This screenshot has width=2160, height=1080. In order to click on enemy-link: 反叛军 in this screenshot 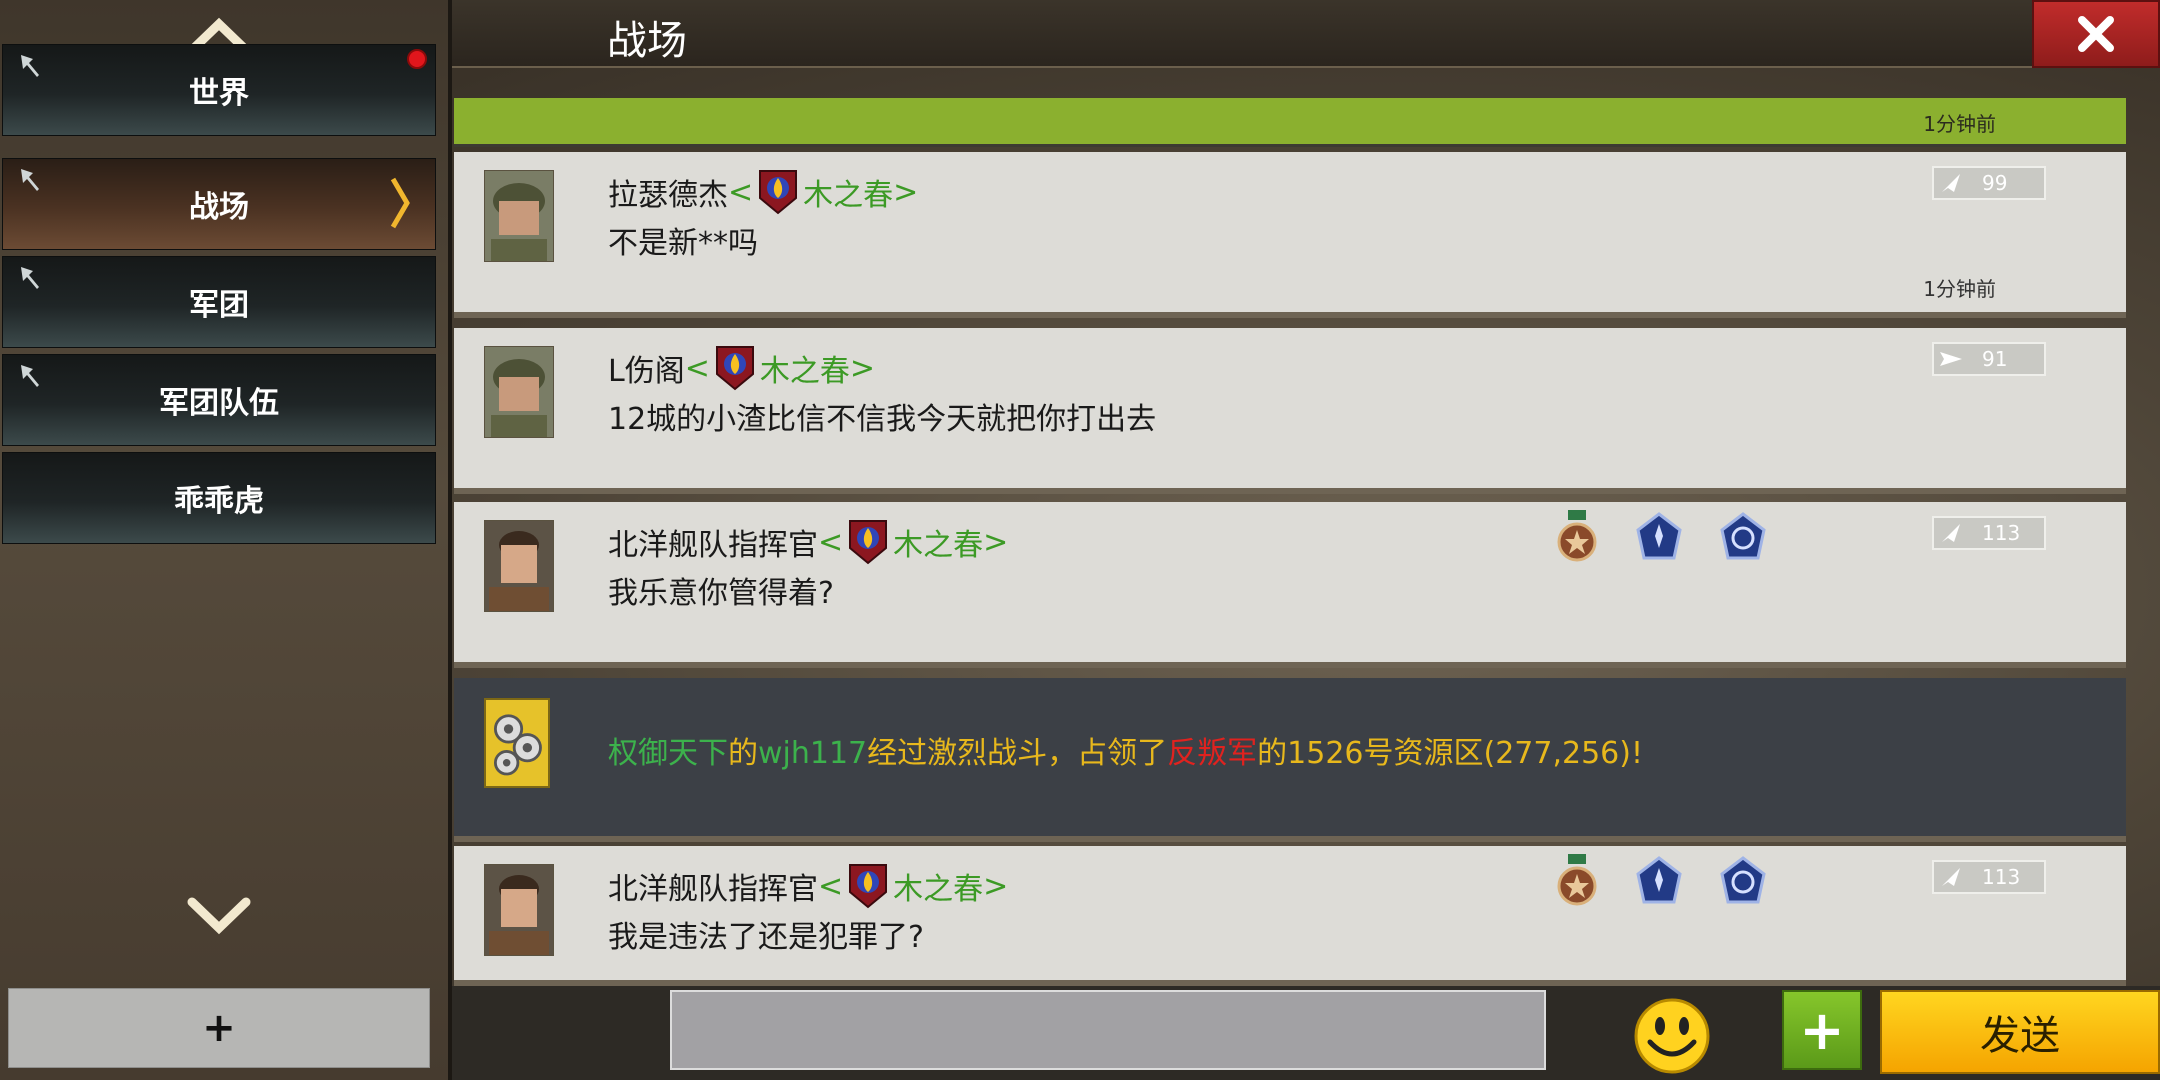, I will do `click(1212, 753)`.